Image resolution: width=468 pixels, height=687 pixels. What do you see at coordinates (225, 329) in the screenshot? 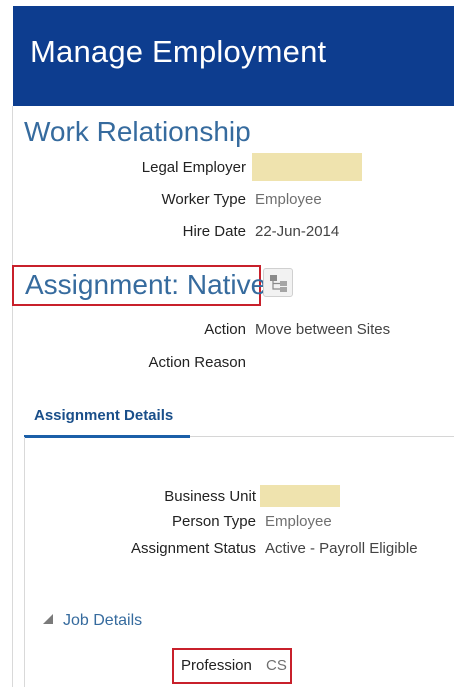
I see `action-label: Action` at bounding box center [225, 329].